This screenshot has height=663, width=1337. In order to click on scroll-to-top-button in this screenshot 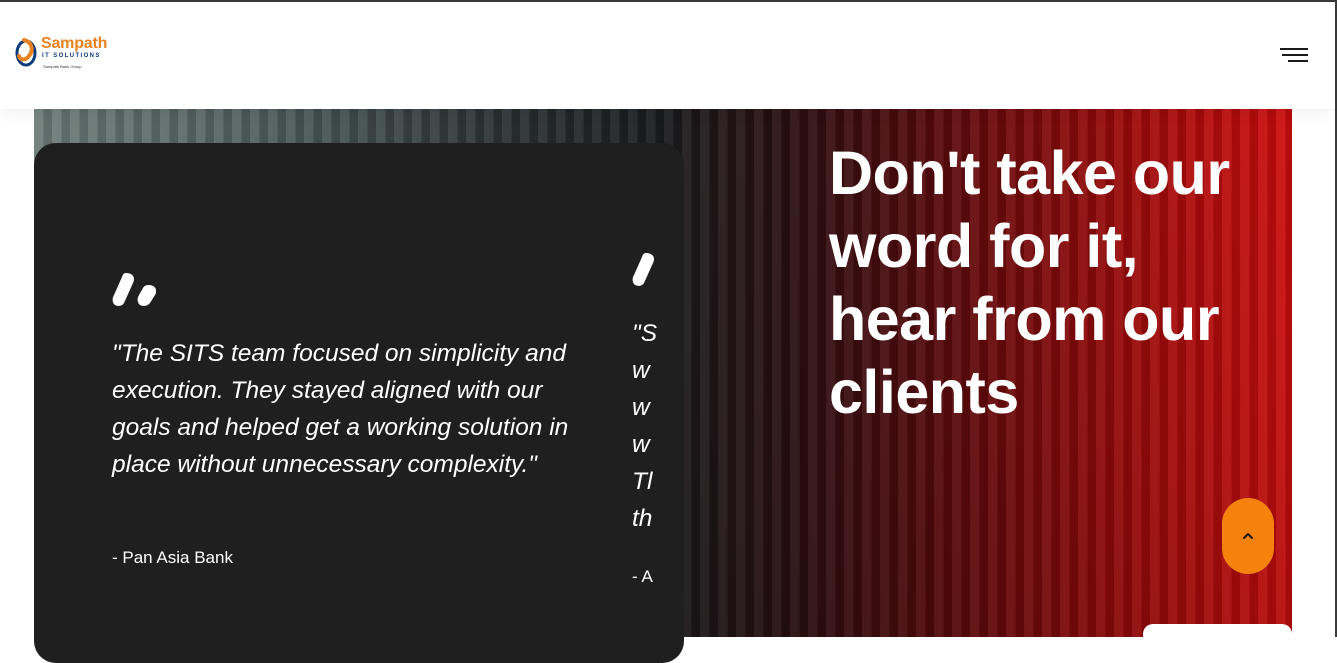, I will do `click(1248, 536)`.